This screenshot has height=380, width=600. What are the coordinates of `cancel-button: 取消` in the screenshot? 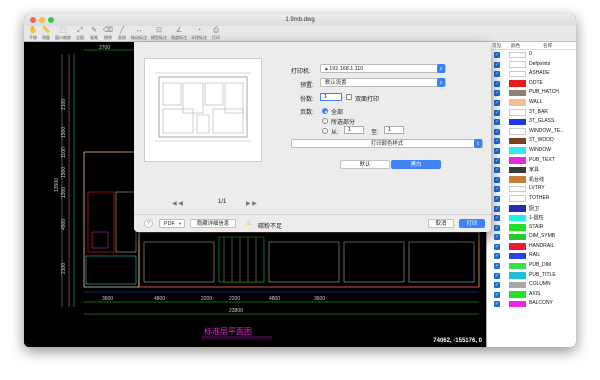 It's located at (441, 223).